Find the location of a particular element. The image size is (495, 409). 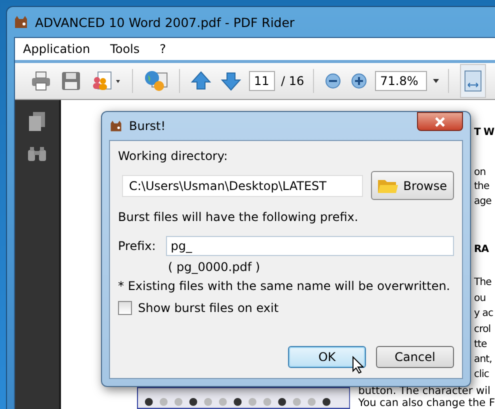

prefix-field: pg_ is located at coordinates (310, 246).